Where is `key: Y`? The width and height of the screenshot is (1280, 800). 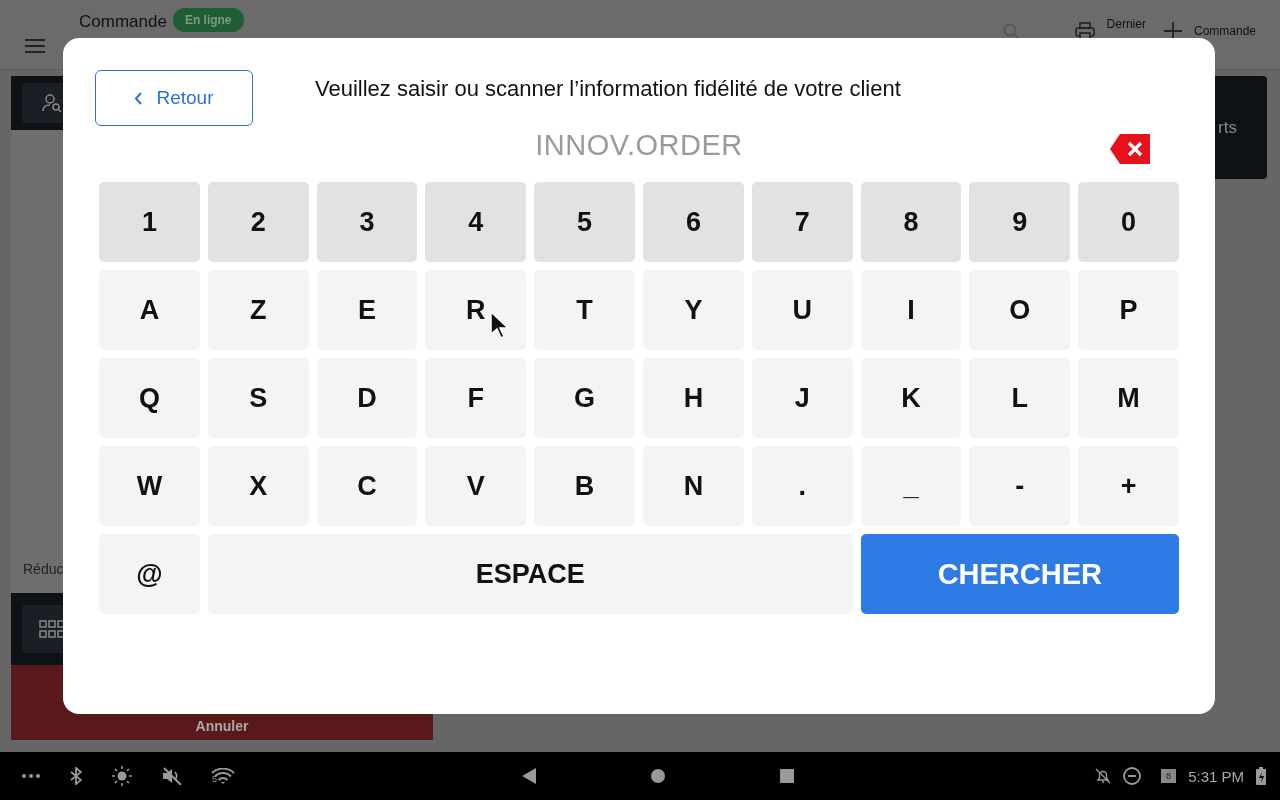 key: Y is located at coordinates (693, 310).